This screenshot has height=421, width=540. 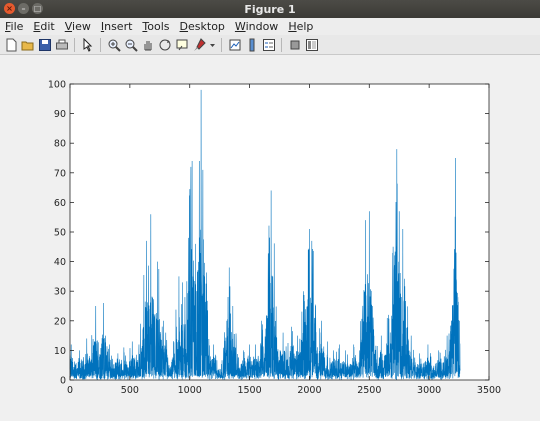 I want to click on x-tick-label: 1500, so click(x=249, y=390).